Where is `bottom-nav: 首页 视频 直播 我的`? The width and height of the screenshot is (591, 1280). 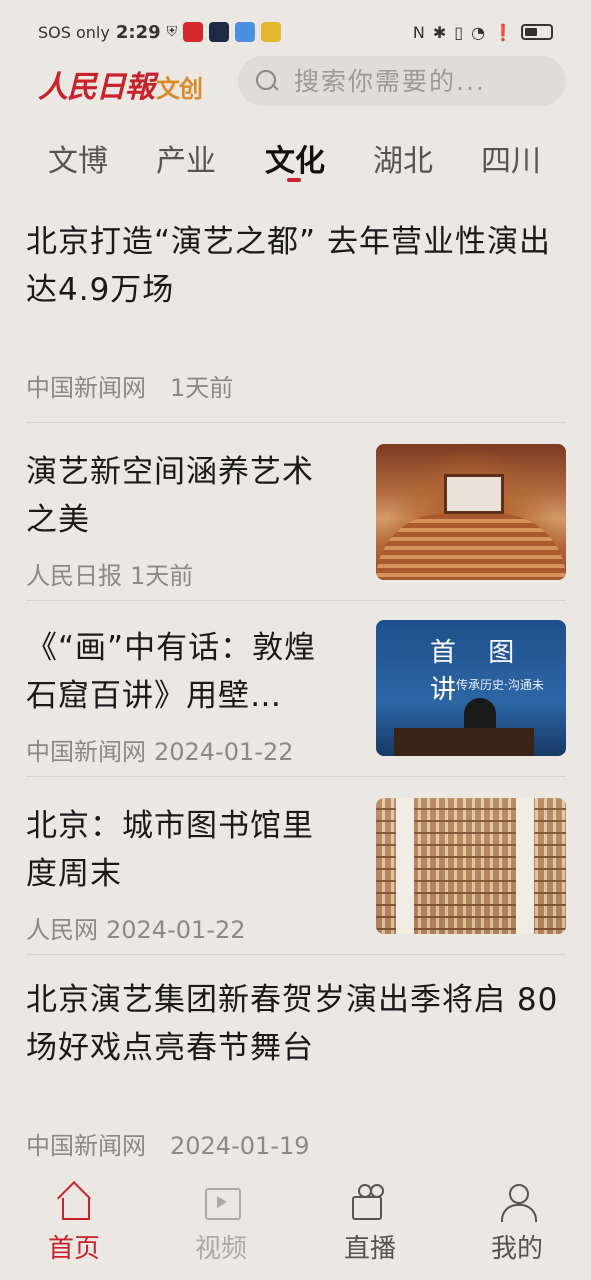
bottom-nav: 首页 视频 直播 我的 is located at coordinates (295, 1226).